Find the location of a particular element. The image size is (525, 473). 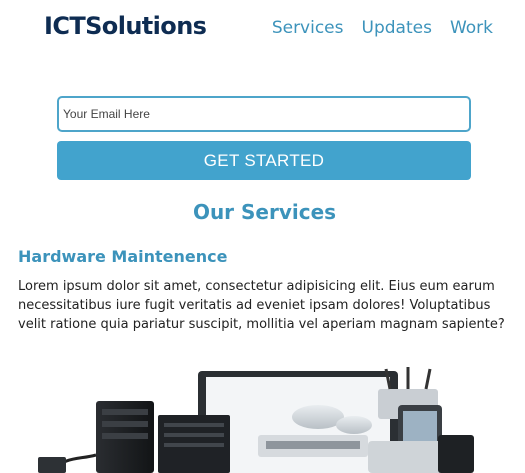

nav-link-updates: Updates is located at coordinates (397, 28).